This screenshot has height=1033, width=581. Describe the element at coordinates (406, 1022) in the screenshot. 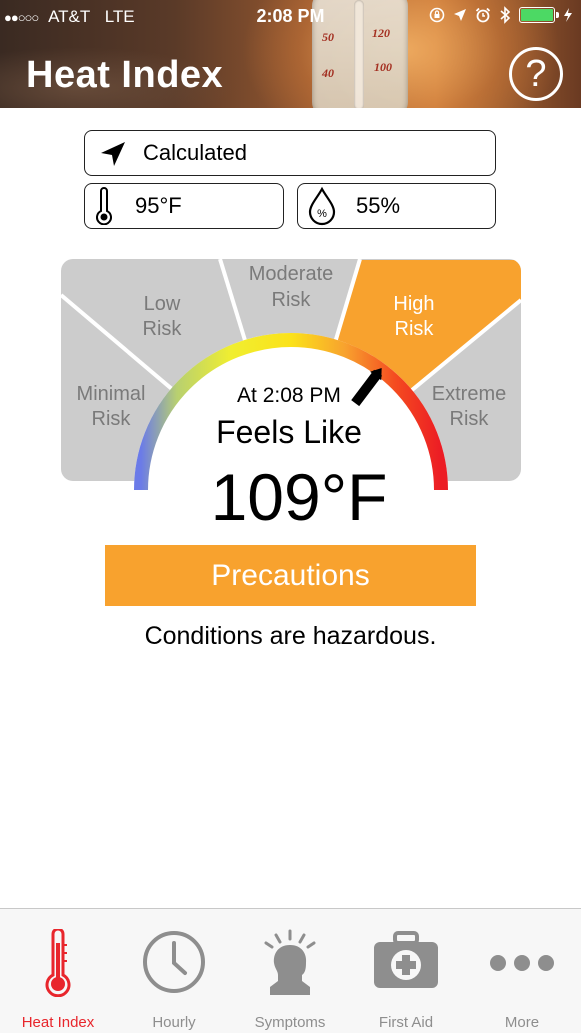

I see `tab-label: First Aid` at that location.